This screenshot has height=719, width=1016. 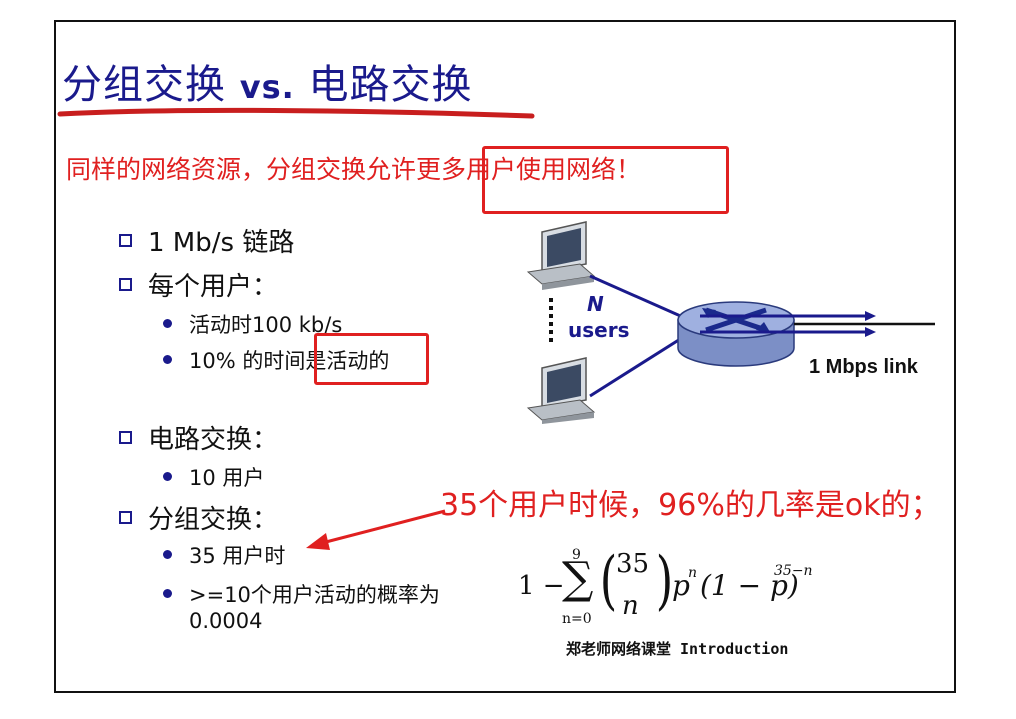 What do you see at coordinates (541, 586) in the screenshot?
I see `formula-one-minus: 1 −` at bounding box center [541, 586].